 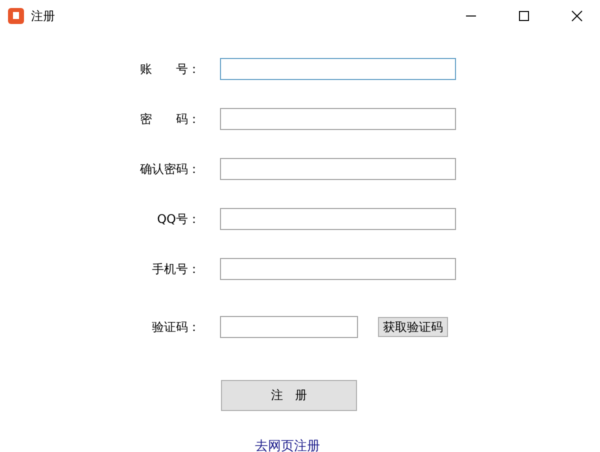 I want to click on register-button: 注 册, so click(x=289, y=395).